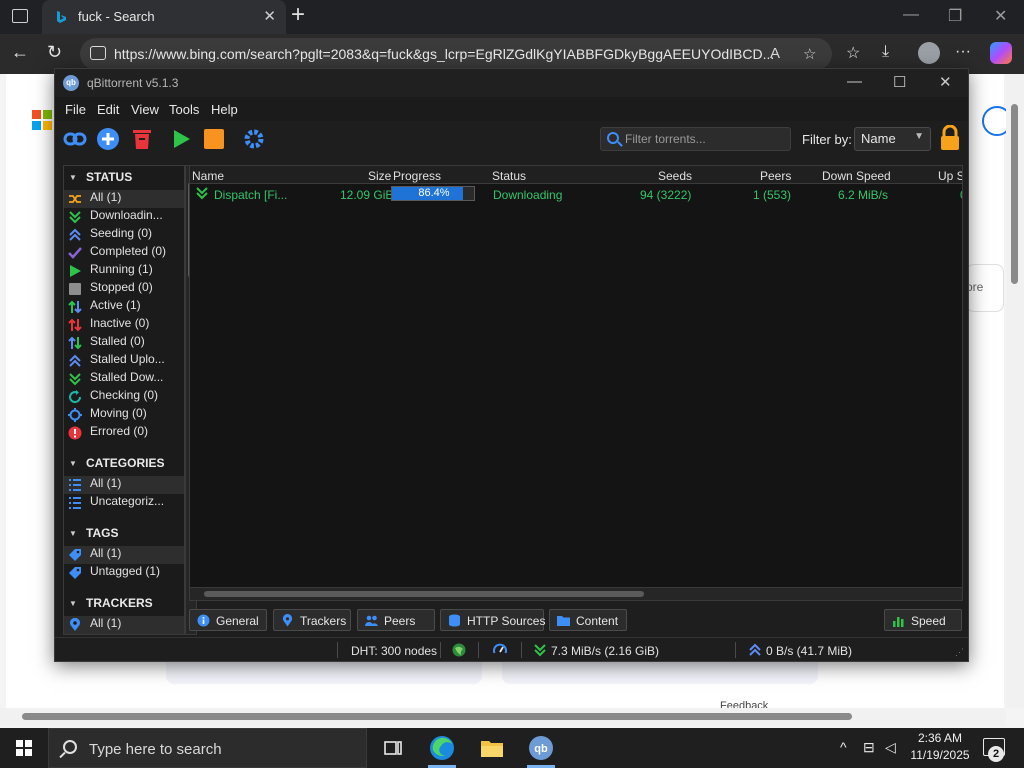 The width and height of the screenshot is (1024, 768). Describe the element at coordinates (393, 748) in the screenshot. I see `task-view-icon` at that location.